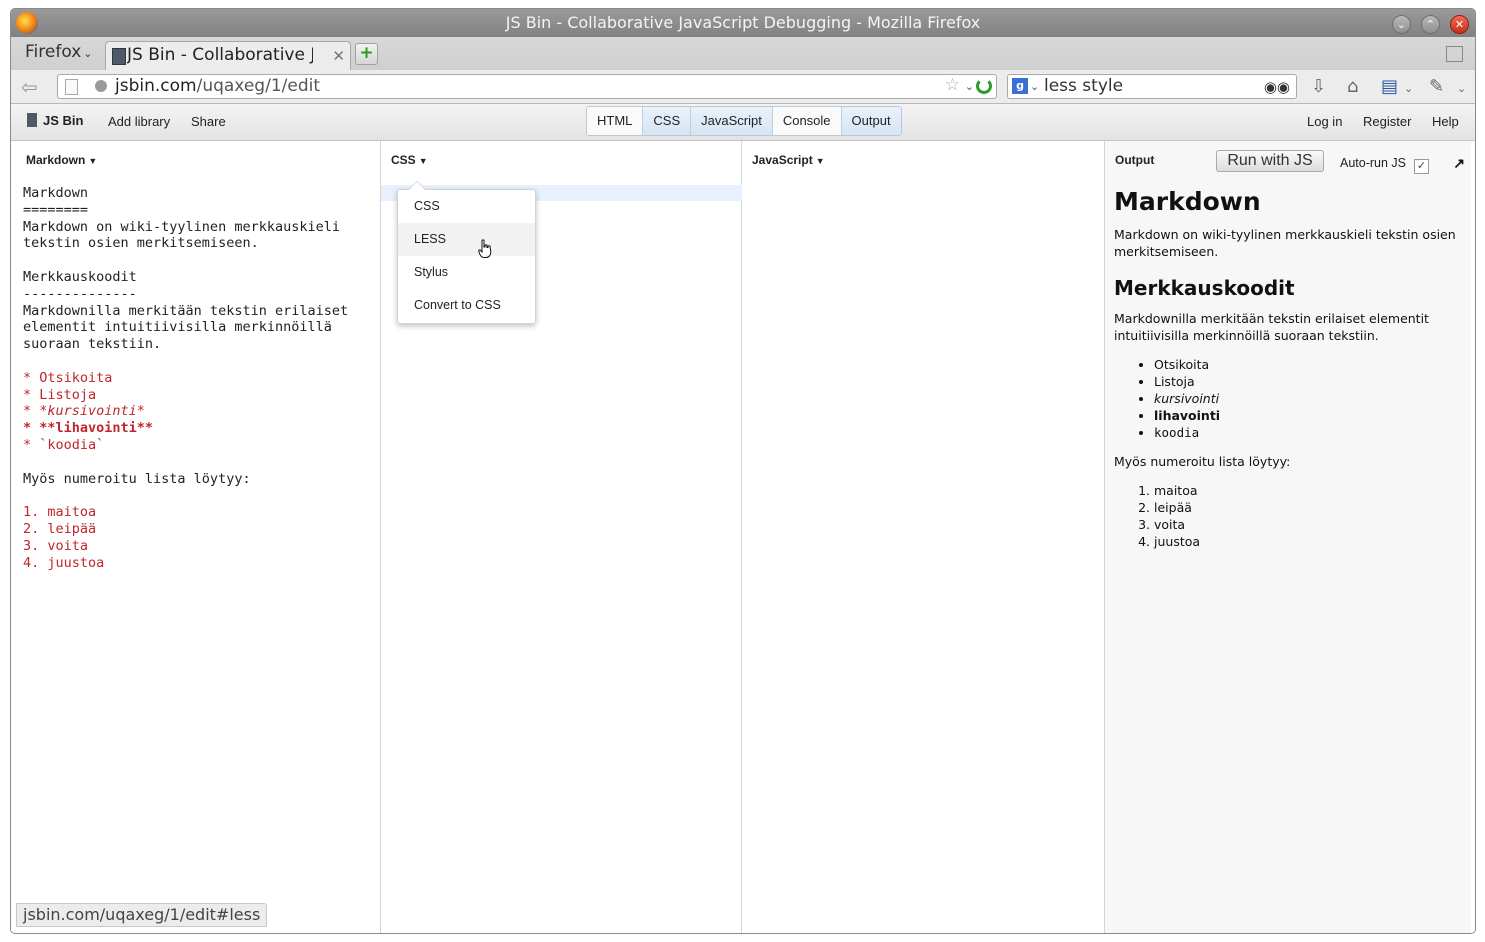 The image size is (1485, 942). What do you see at coordinates (667, 121) in the screenshot?
I see `tab-css: CSS` at bounding box center [667, 121].